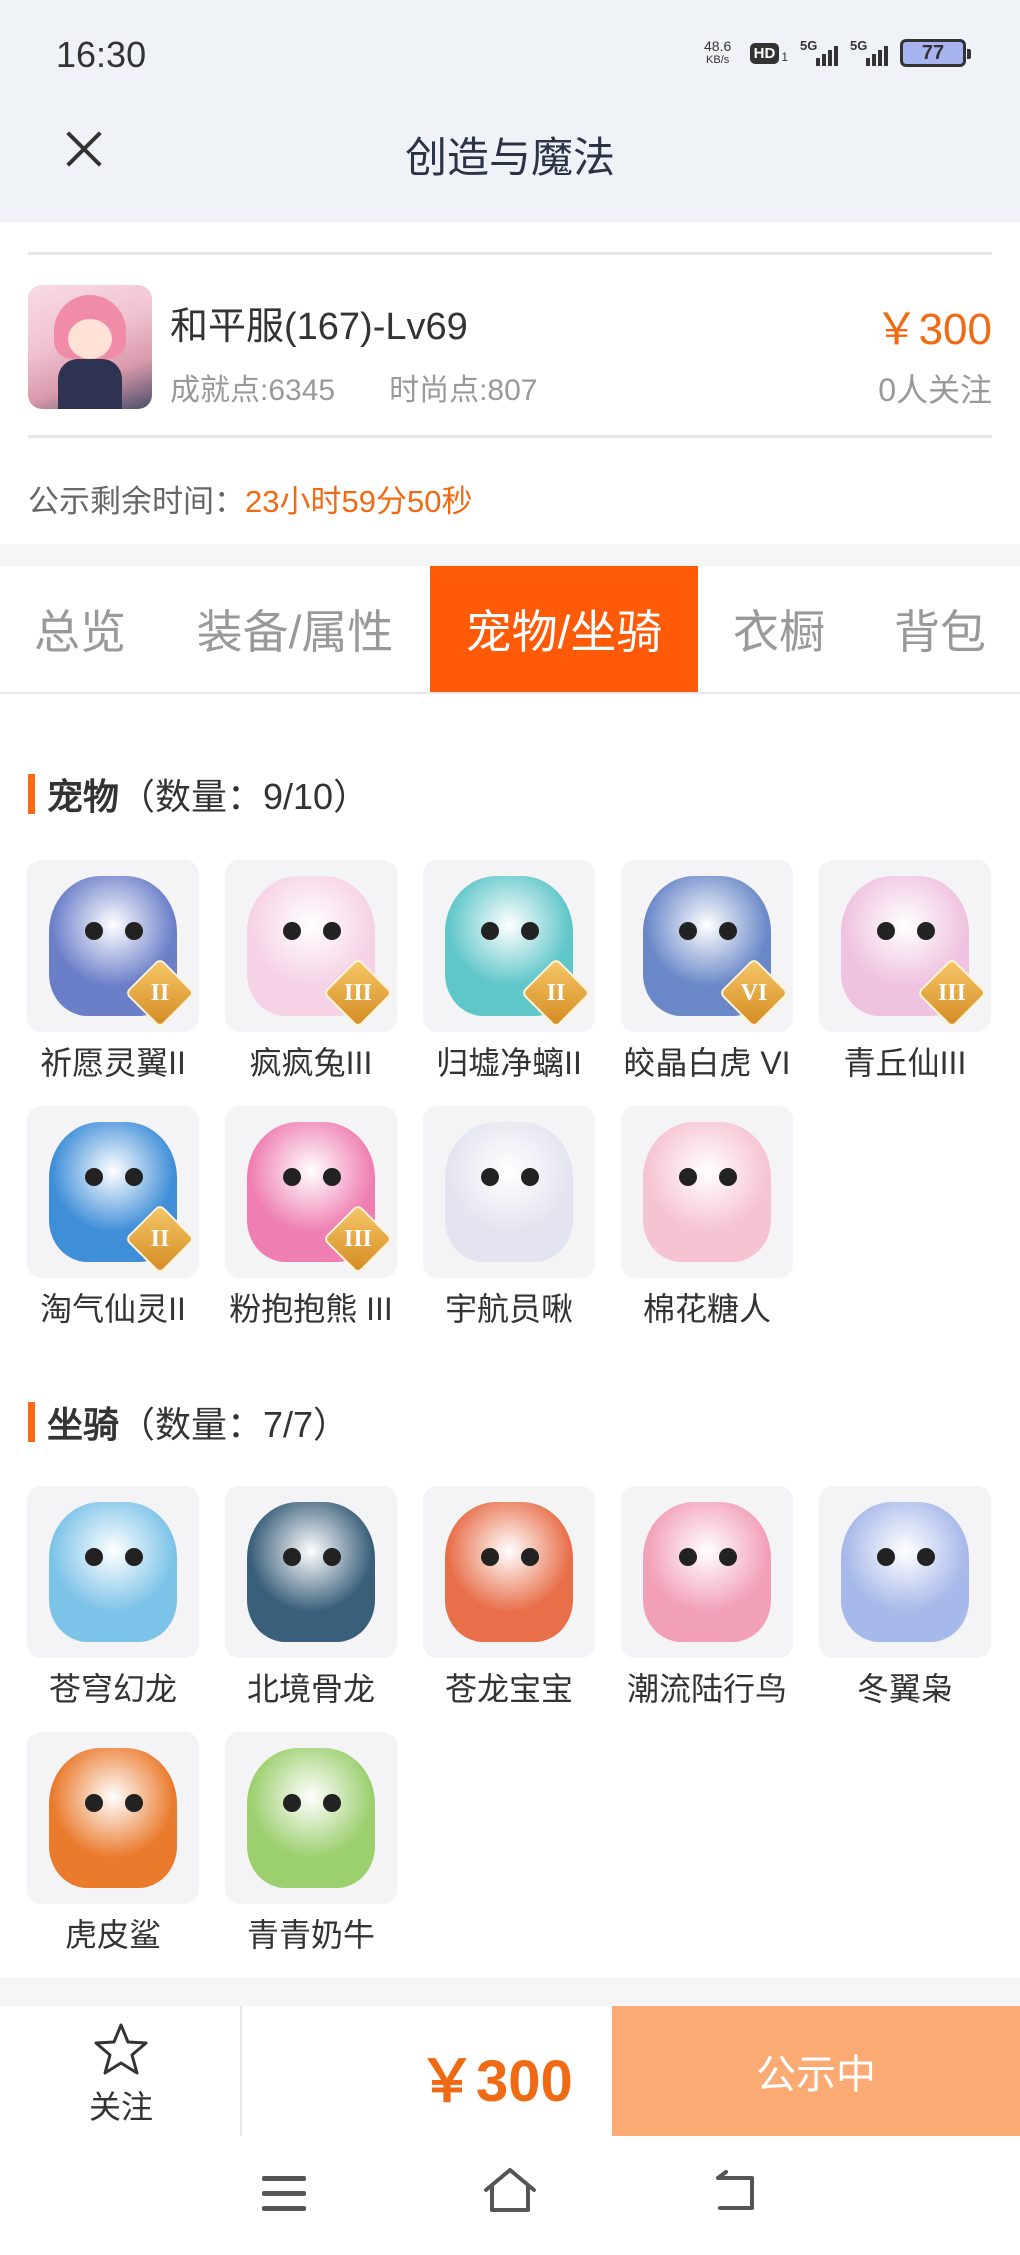 This screenshot has width=1020, height=2255. Describe the element at coordinates (101, 54) in the screenshot. I see `status-time: 16:30` at that location.